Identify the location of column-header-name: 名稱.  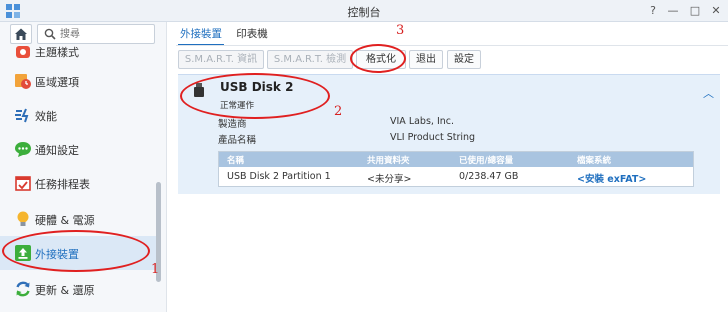
(235, 160).